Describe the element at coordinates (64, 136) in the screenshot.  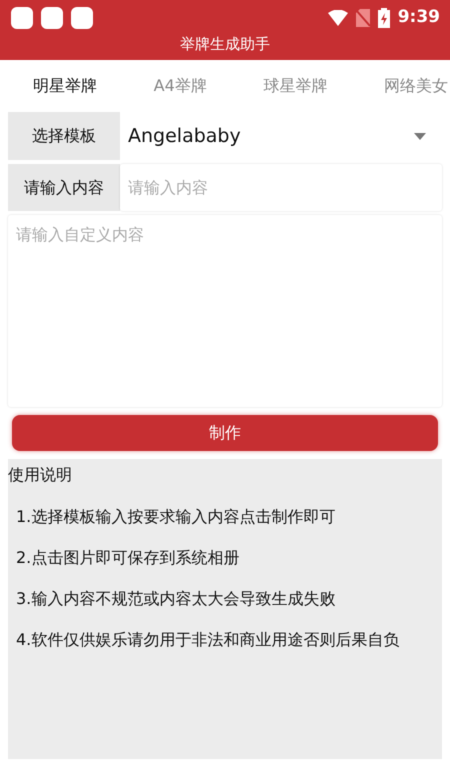
I see `template-label: 选择模板` at that location.